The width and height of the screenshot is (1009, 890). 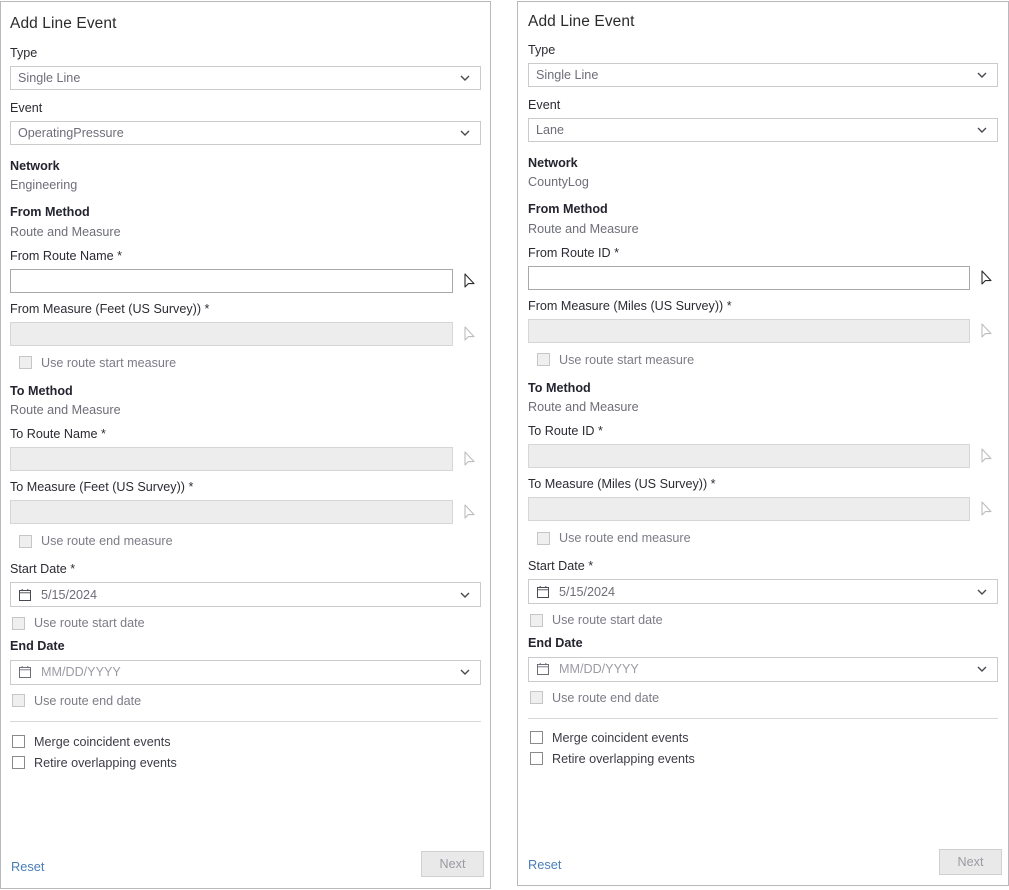 What do you see at coordinates (245, 133) in the screenshot?
I see `event-select: OperatingPressure` at bounding box center [245, 133].